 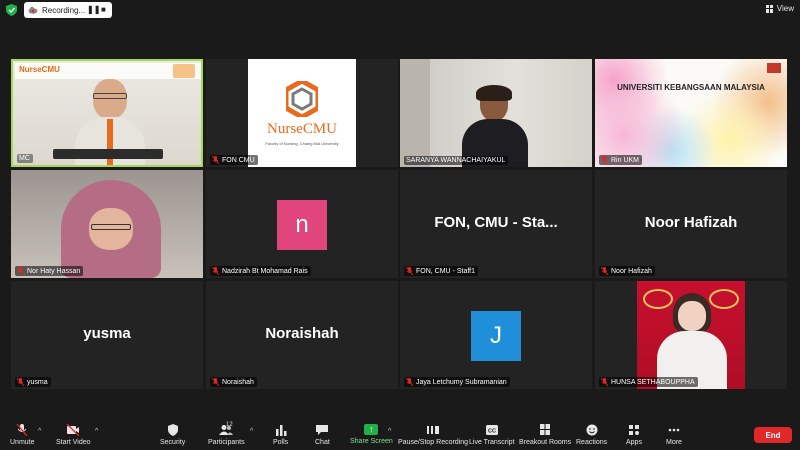 I want to click on video-options-caret-icon: ^, so click(x=96, y=431).